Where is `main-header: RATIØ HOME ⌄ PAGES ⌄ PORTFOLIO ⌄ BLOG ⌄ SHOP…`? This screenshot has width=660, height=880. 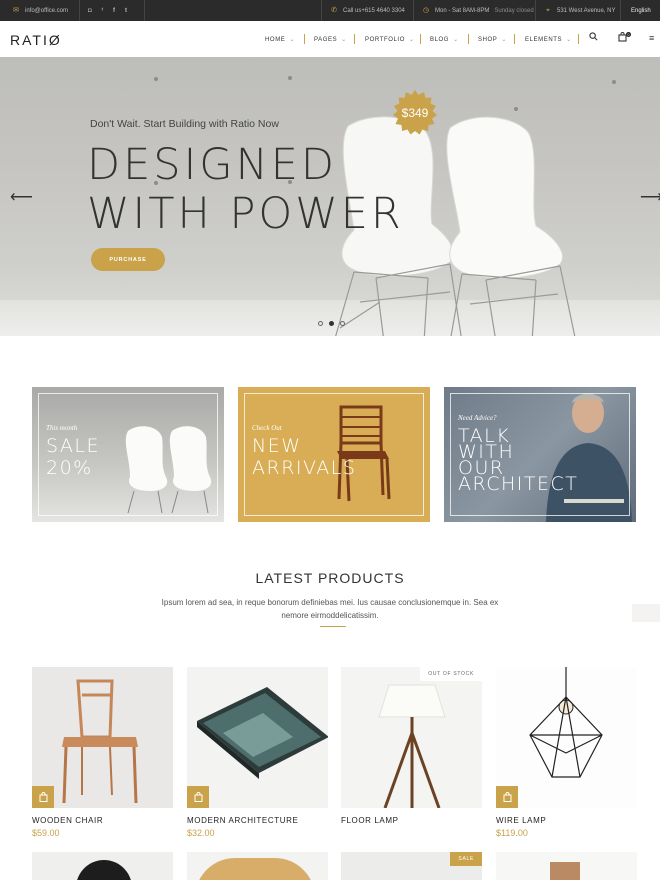 main-header: RATIØ HOME ⌄ PAGES ⌄ PORTFOLIO ⌄ BLOG ⌄ SHOP… is located at coordinates (330, 39).